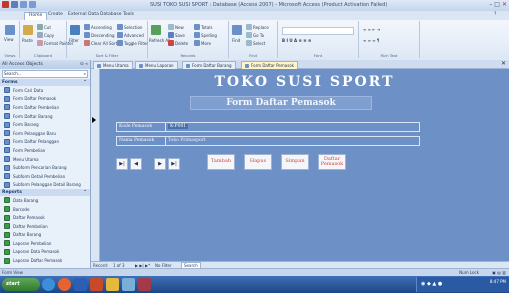 This screenshot has height=293, width=509. What do you see at coordinates (255, 35) in the screenshot?
I see `goto-button: Go To` at bounding box center [255, 35].